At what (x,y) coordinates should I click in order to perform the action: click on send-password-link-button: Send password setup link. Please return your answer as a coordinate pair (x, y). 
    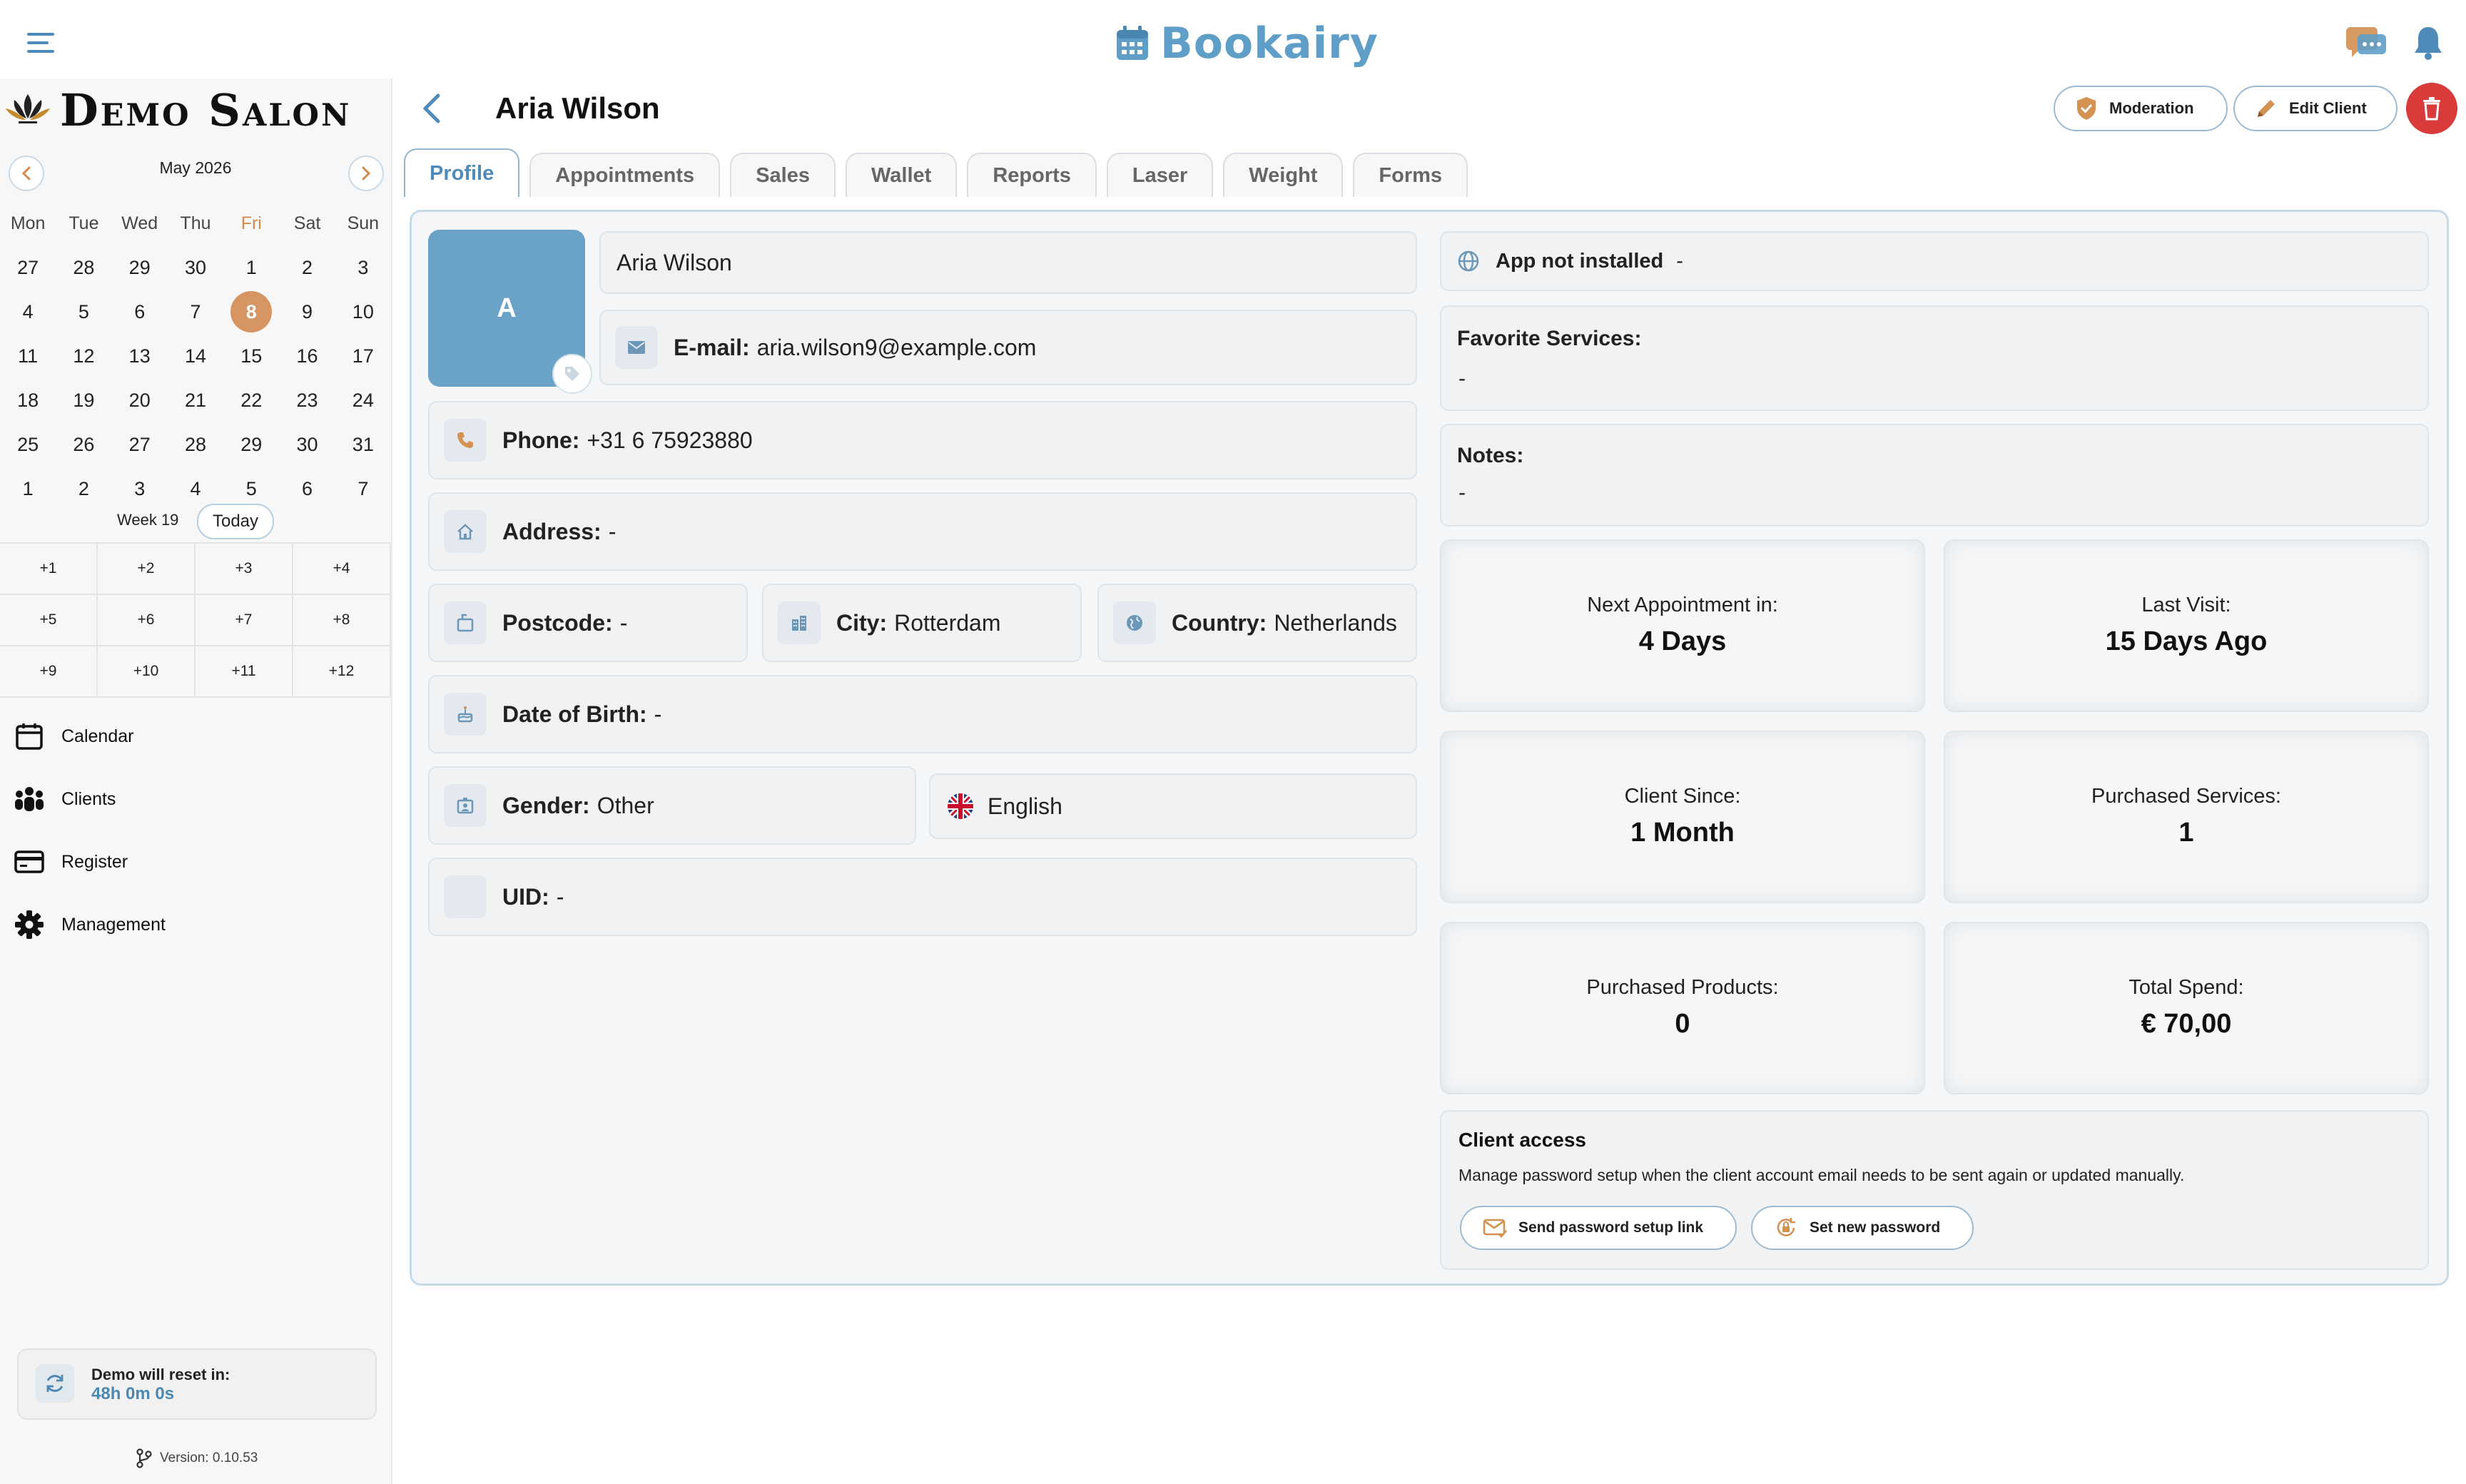
    Looking at the image, I should click on (1598, 1228).